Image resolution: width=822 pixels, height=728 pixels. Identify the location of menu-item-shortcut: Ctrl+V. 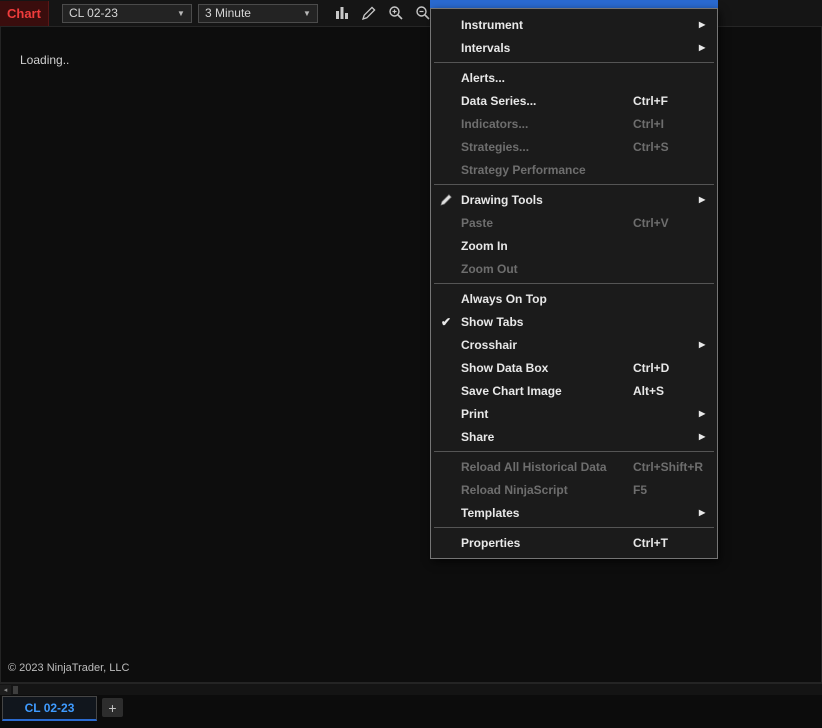
(651, 222).